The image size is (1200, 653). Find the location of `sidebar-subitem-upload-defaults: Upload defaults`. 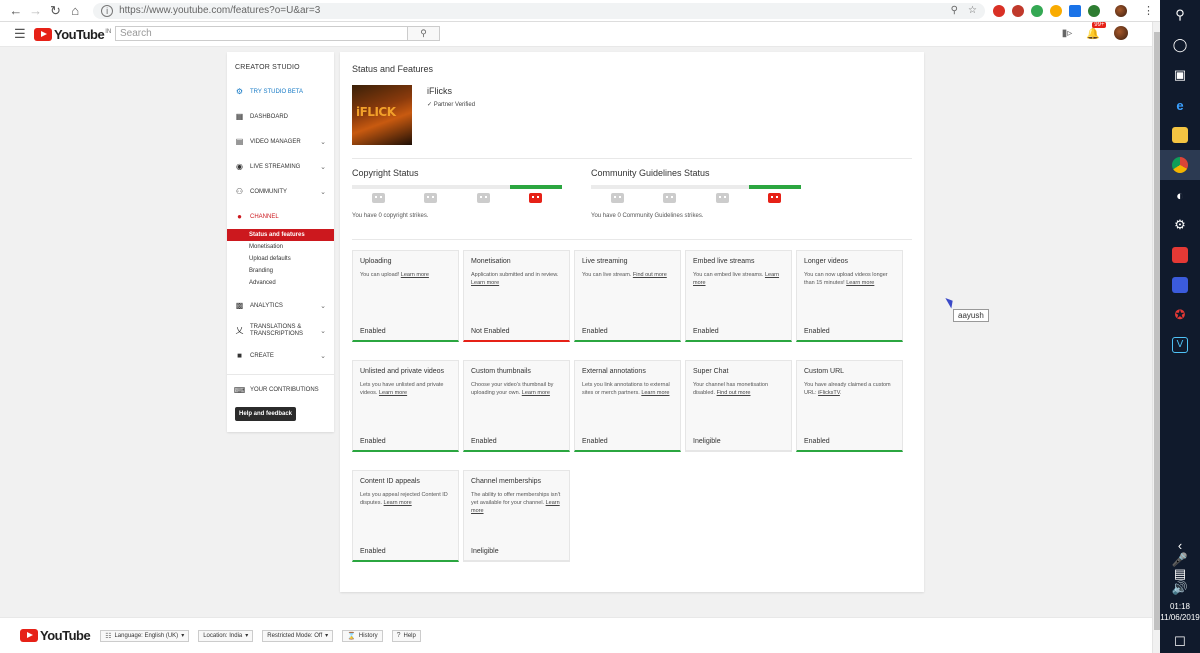

sidebar-subitem-upload-defaults: Upload defaults is located at coordinates (280, 259).